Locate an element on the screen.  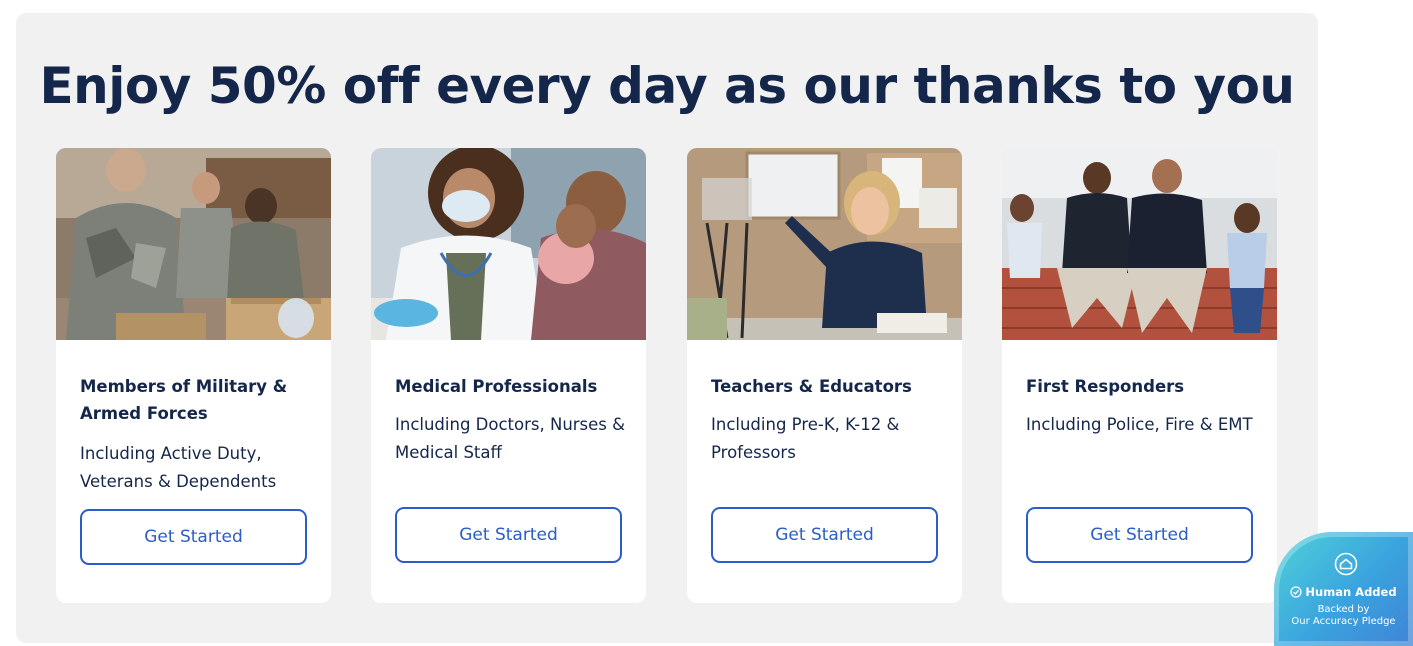
card-description: Including Police, Fire & EMT is located at coordinates (1139, 424).